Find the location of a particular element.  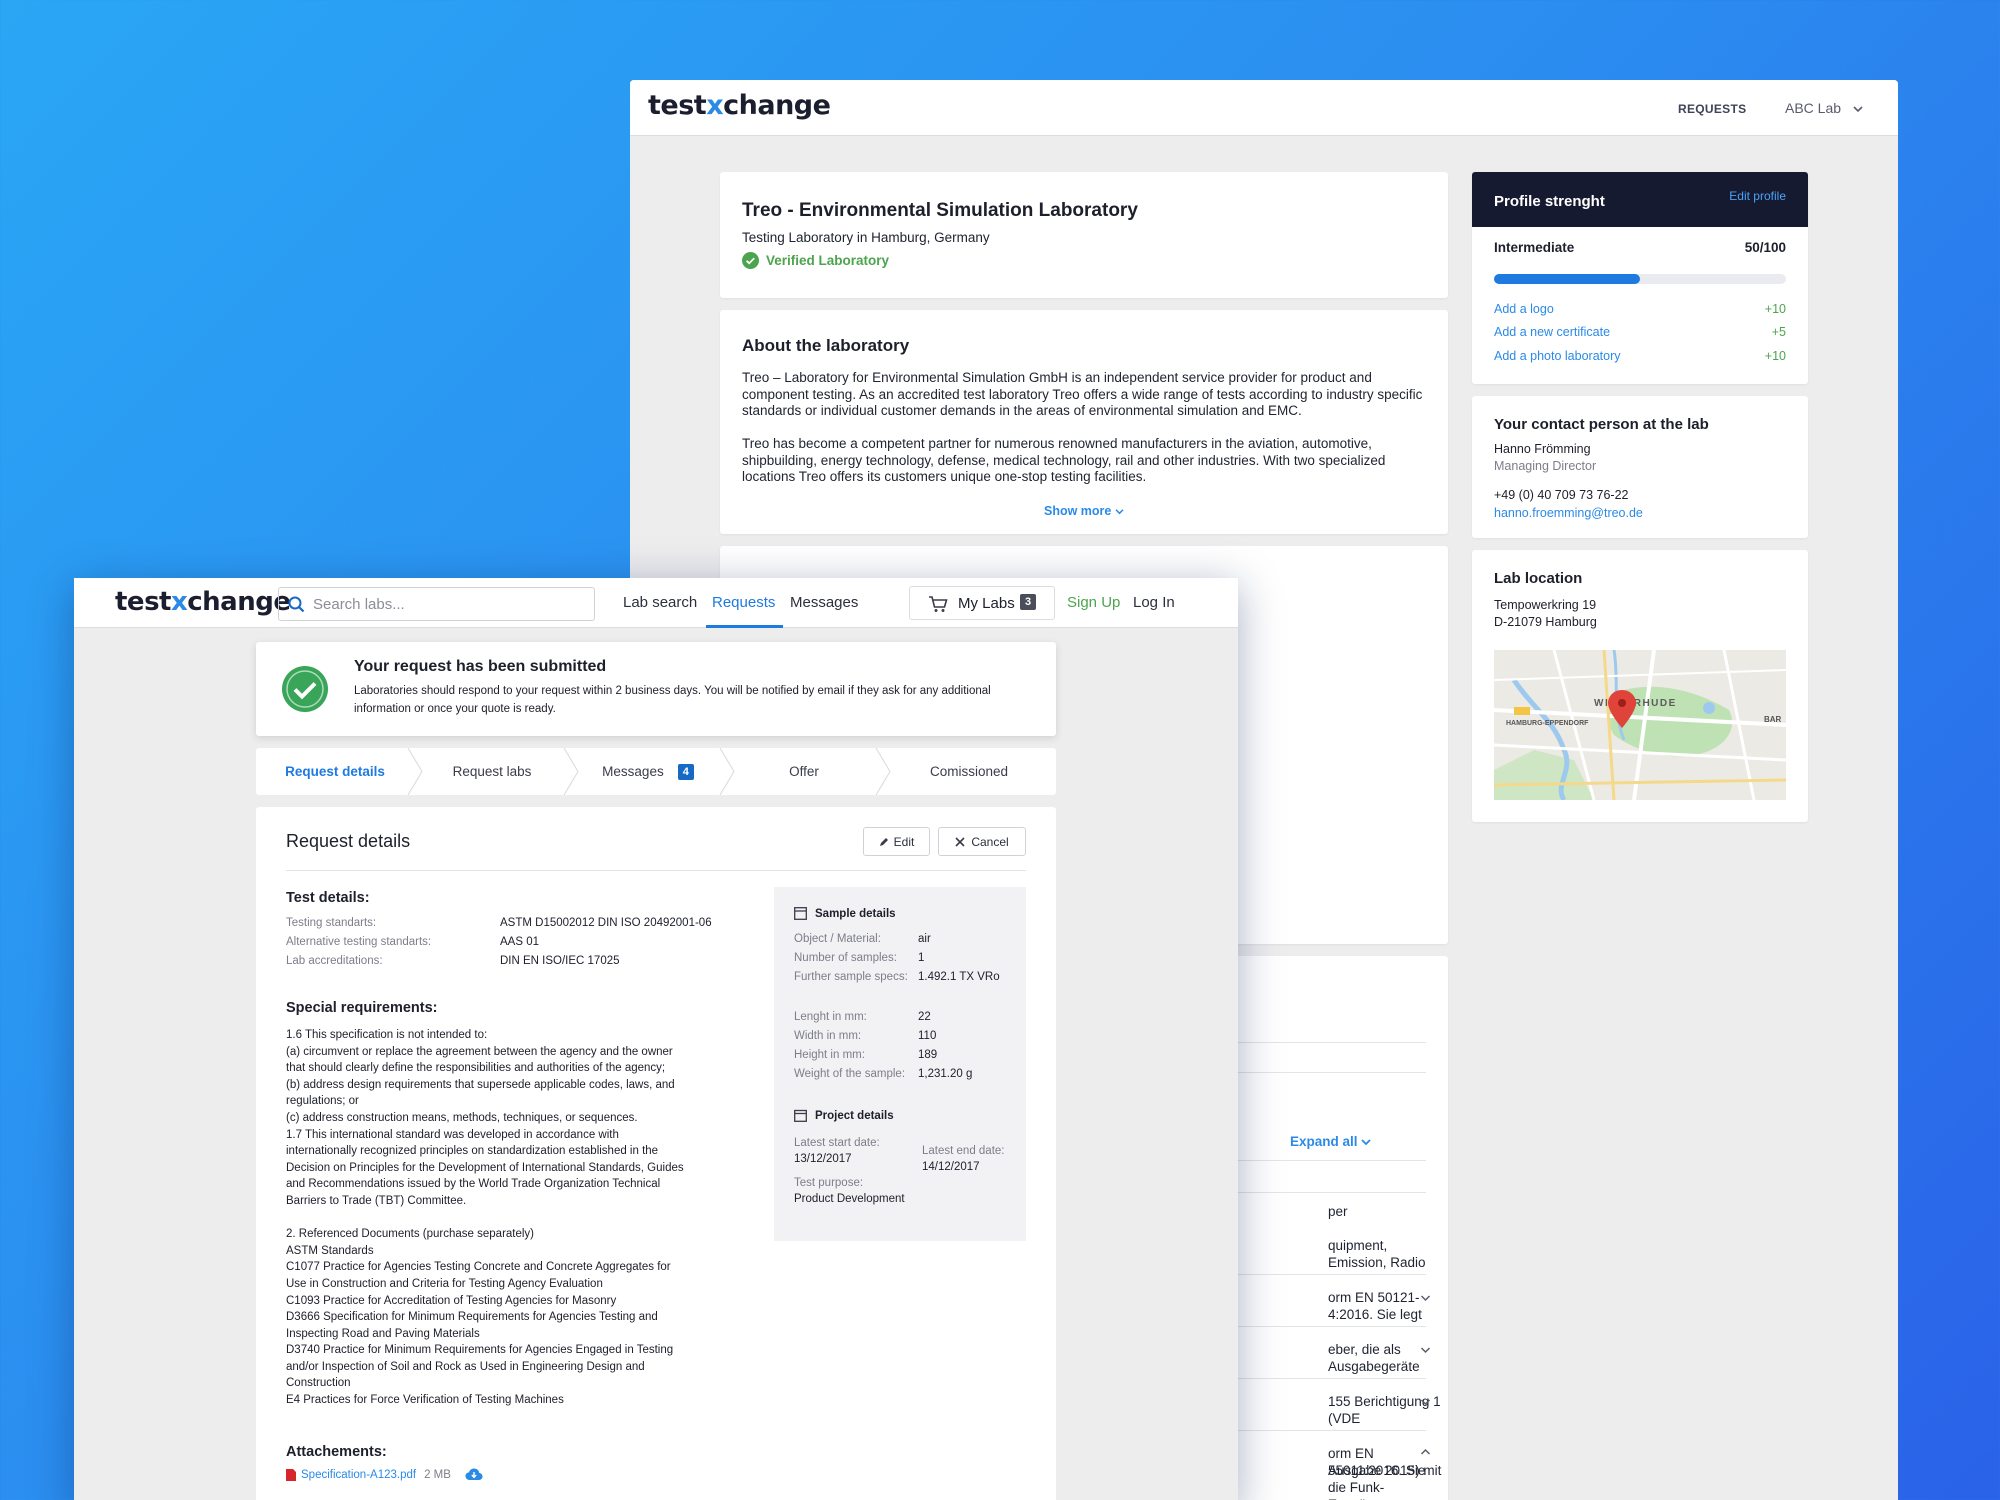

nav-requests: REQUESTS is located at coordinates (1712, 109).